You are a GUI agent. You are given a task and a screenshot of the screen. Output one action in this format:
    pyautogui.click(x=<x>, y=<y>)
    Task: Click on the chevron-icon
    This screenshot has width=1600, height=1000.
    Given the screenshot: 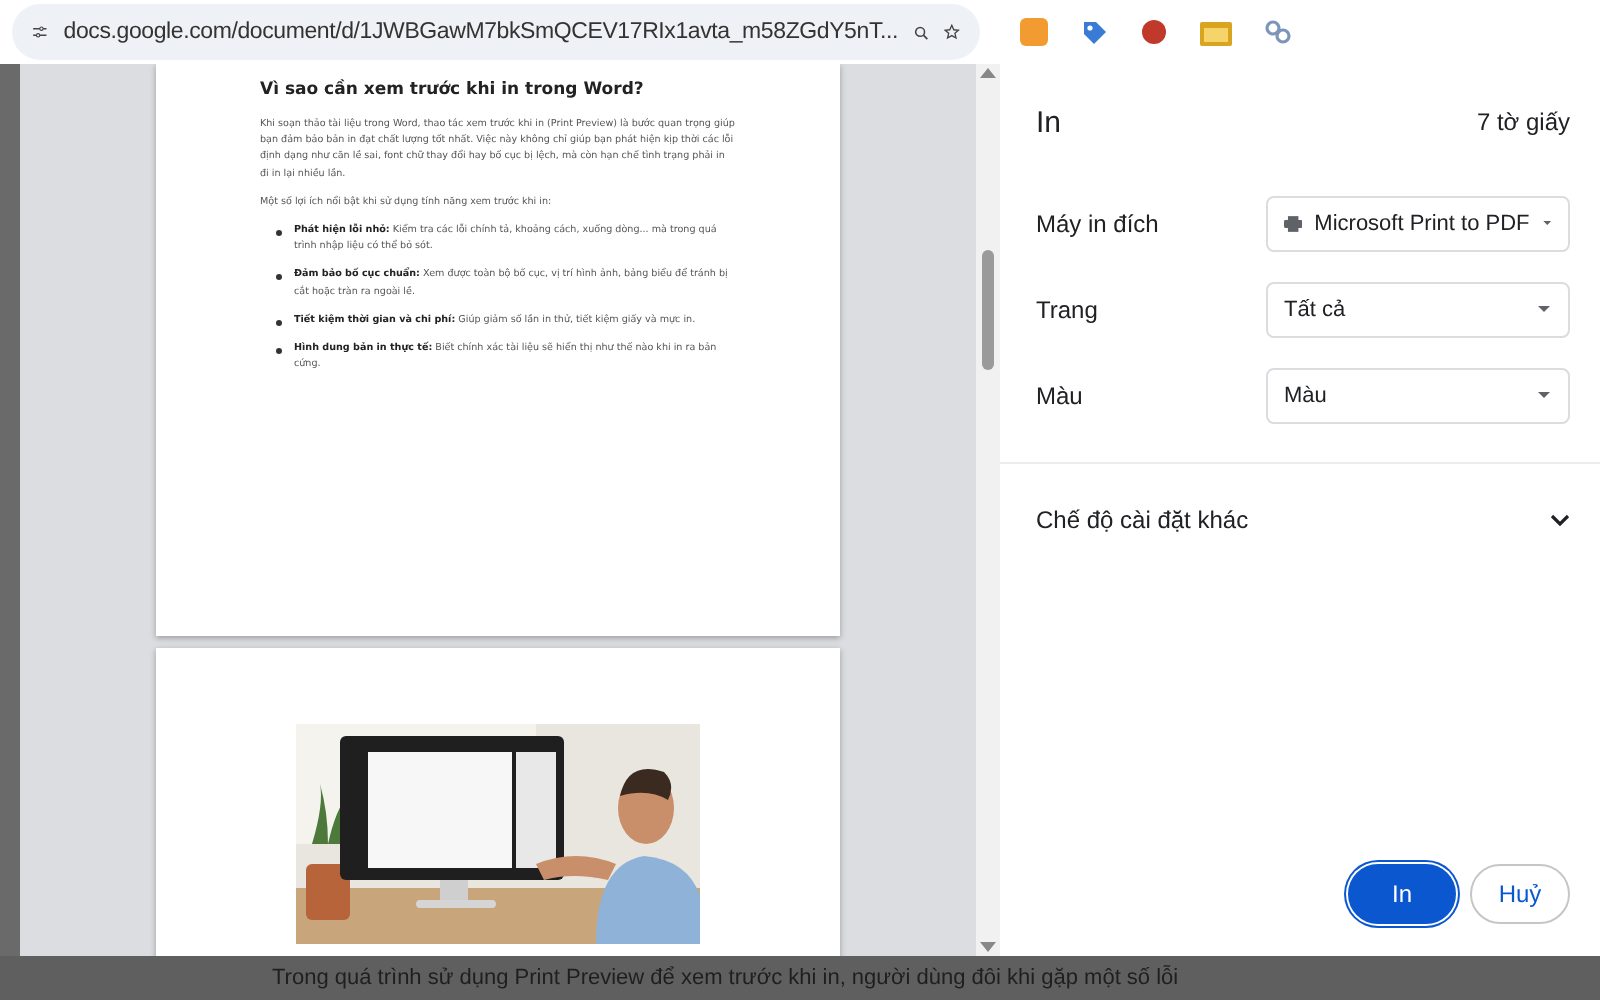 What is the action you would take?
    pyautogui.click(x=1560, y=520)
    